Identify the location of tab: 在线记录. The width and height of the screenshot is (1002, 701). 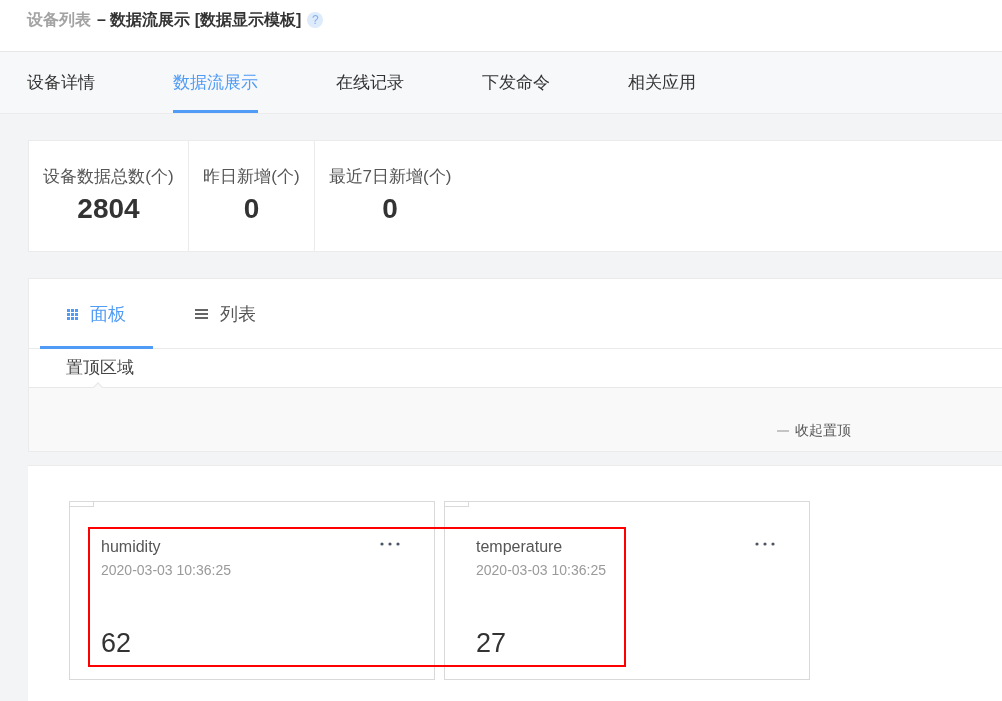
(370, 82).